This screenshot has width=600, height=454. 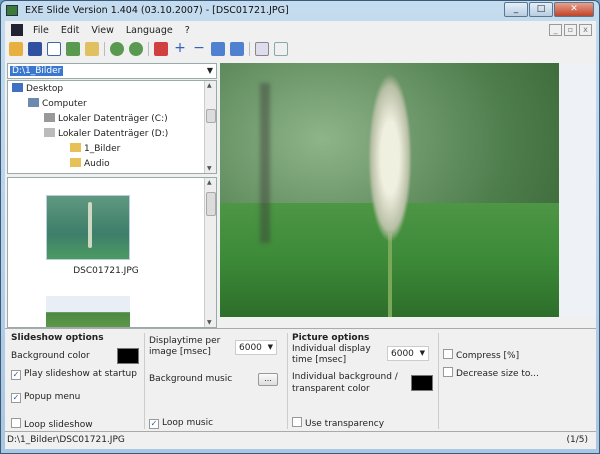 I want to click on background-color-swatch, so click(x=128, y=356).